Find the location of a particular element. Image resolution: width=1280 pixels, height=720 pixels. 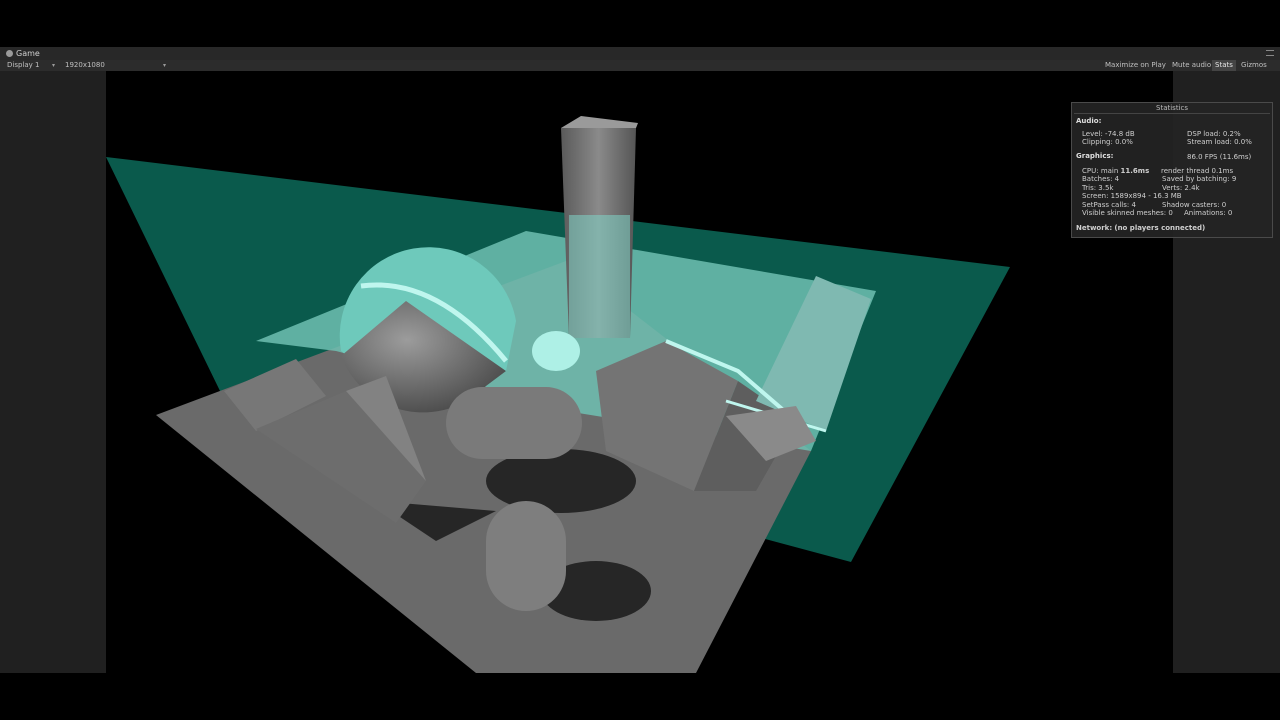

cpu-main-value: 11.6ms is located at coordinates (1135, 171).